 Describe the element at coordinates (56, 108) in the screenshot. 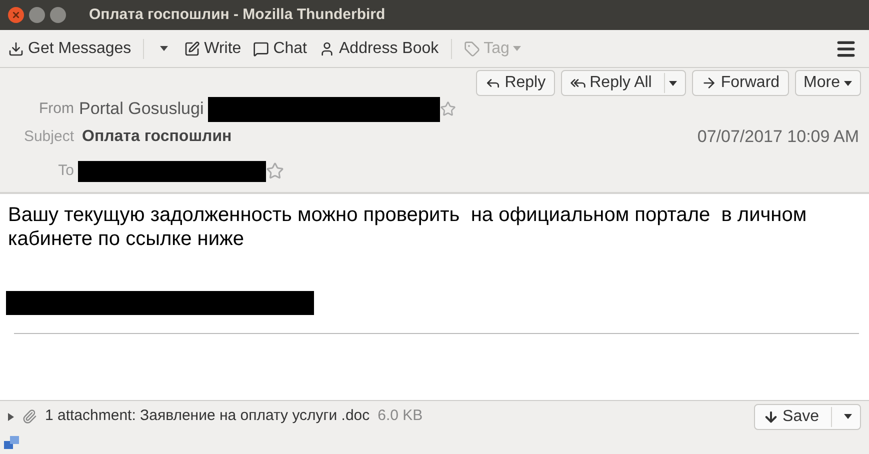

I see `from-label: From` at that location.